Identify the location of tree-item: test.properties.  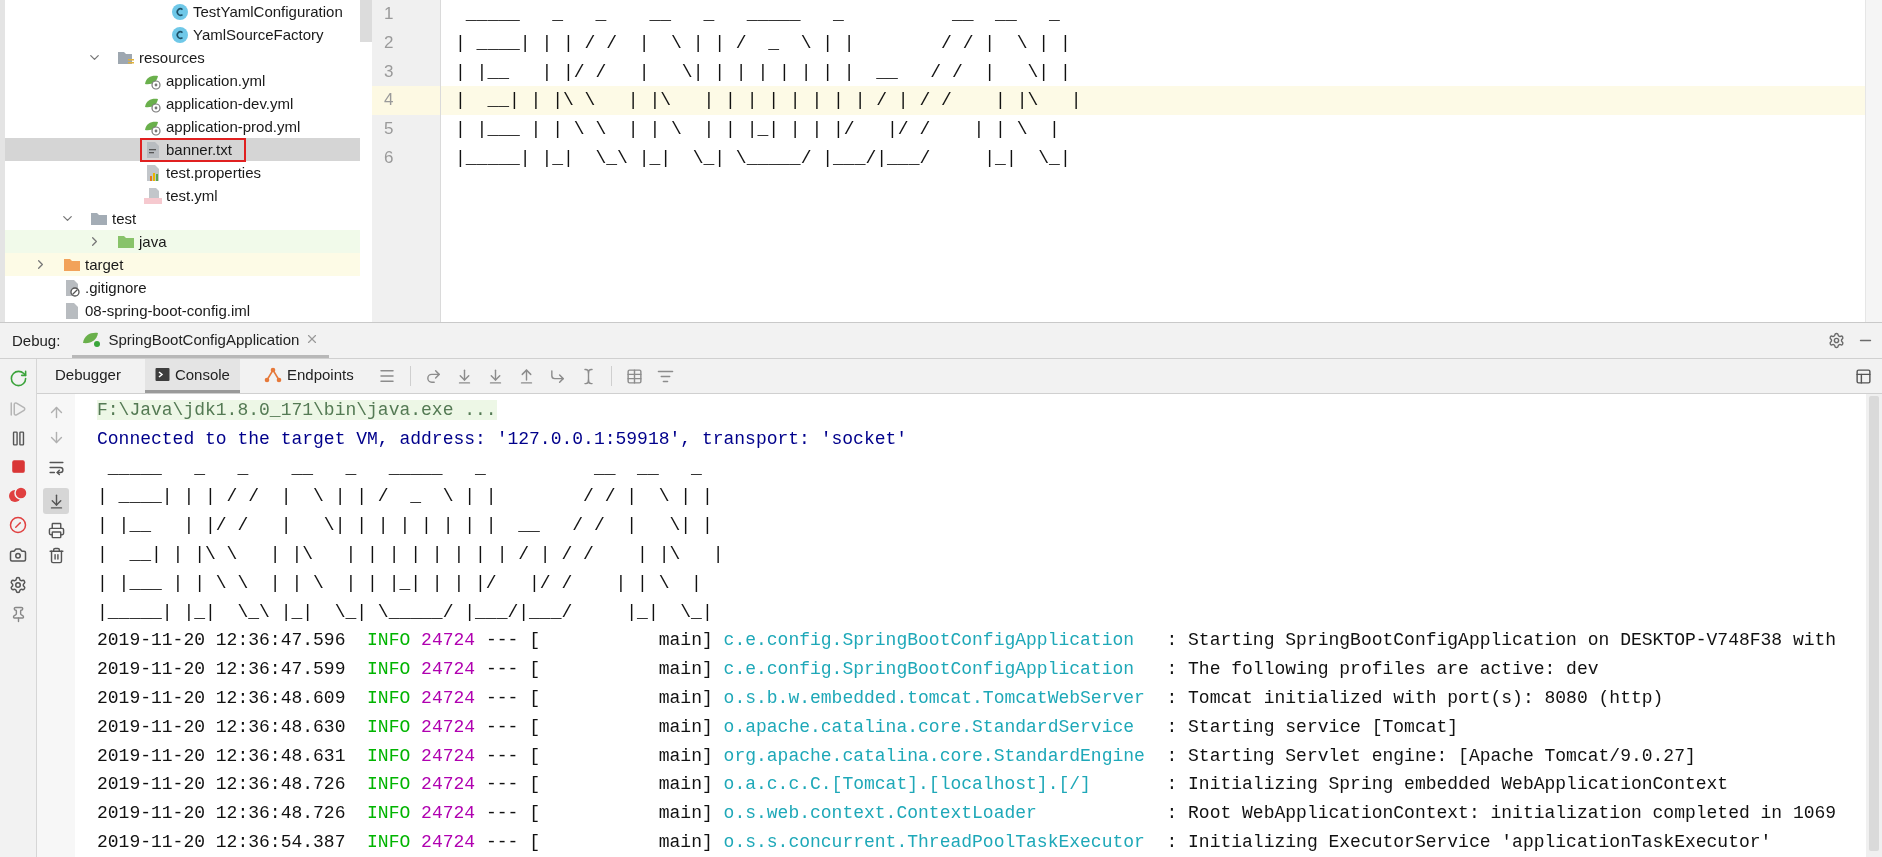
(182, 172).